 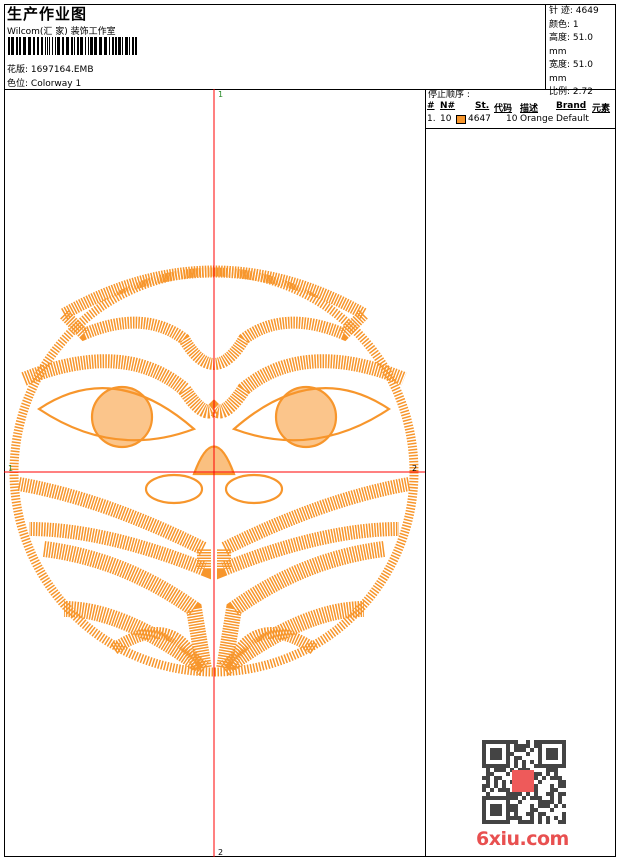 What do you see at coordinates (220, 94) in the screenshot?
I see `axis-label-top: 1` at bounding box center [220, 94].